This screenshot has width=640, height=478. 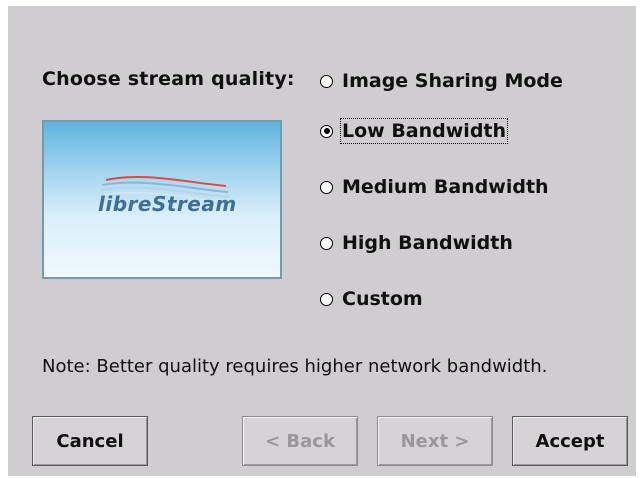 What do you see at coordinates (435, 441) in the screenshot?
I see `next-button: Next >` at bounding box center [435, 441].